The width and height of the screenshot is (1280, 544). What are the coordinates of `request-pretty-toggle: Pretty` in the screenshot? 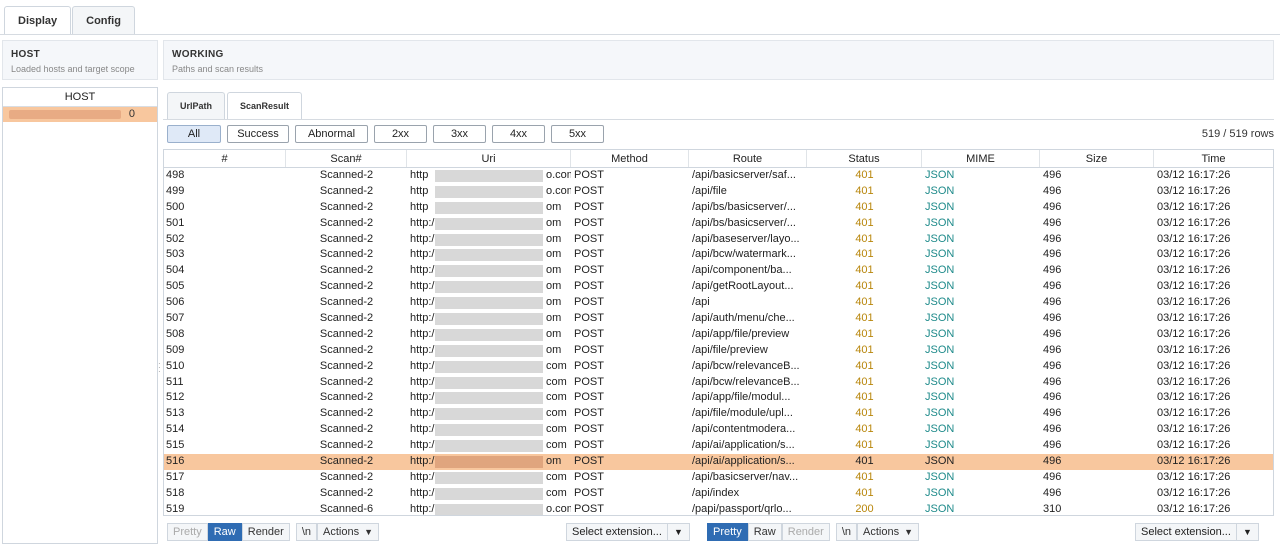 It's located at (187, 532).